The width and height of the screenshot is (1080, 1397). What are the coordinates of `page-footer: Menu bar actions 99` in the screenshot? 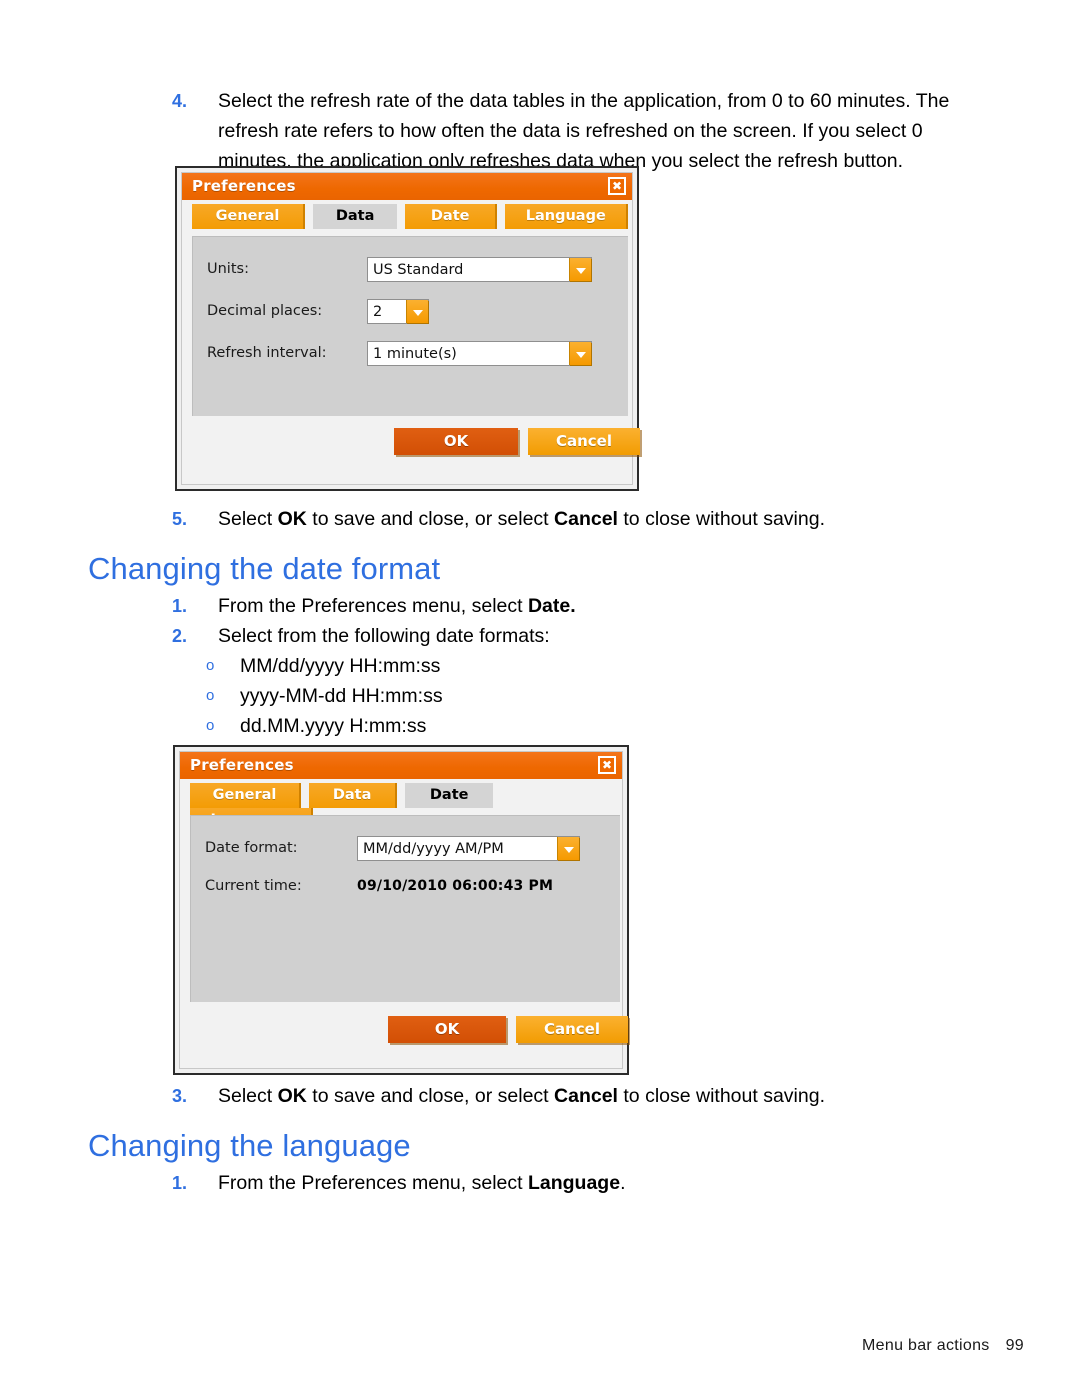 It's located at (943, 1346).